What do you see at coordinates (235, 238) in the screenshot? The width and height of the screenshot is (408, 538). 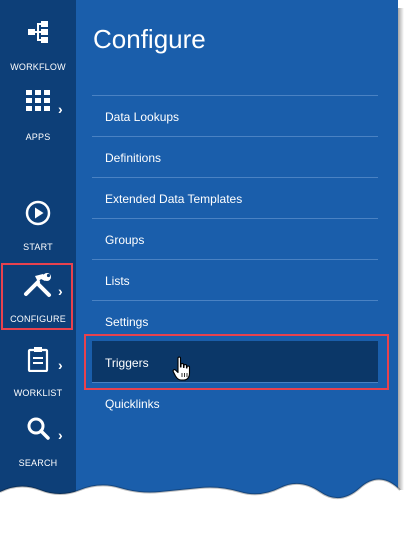 I see `menu-item-groups: Groups` at bounding box center [235, 238].